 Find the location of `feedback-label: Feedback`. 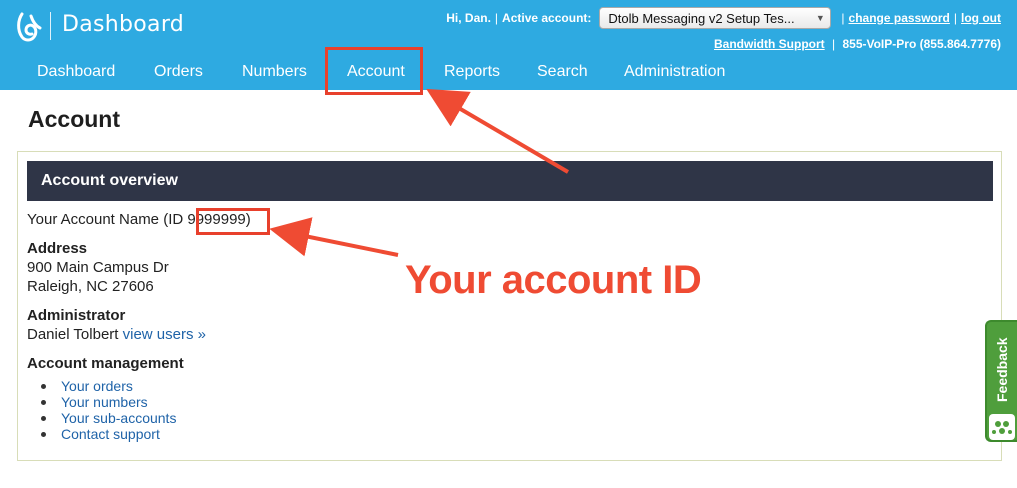

feedback-label: Feedback is located at coordinates (1002, 370).